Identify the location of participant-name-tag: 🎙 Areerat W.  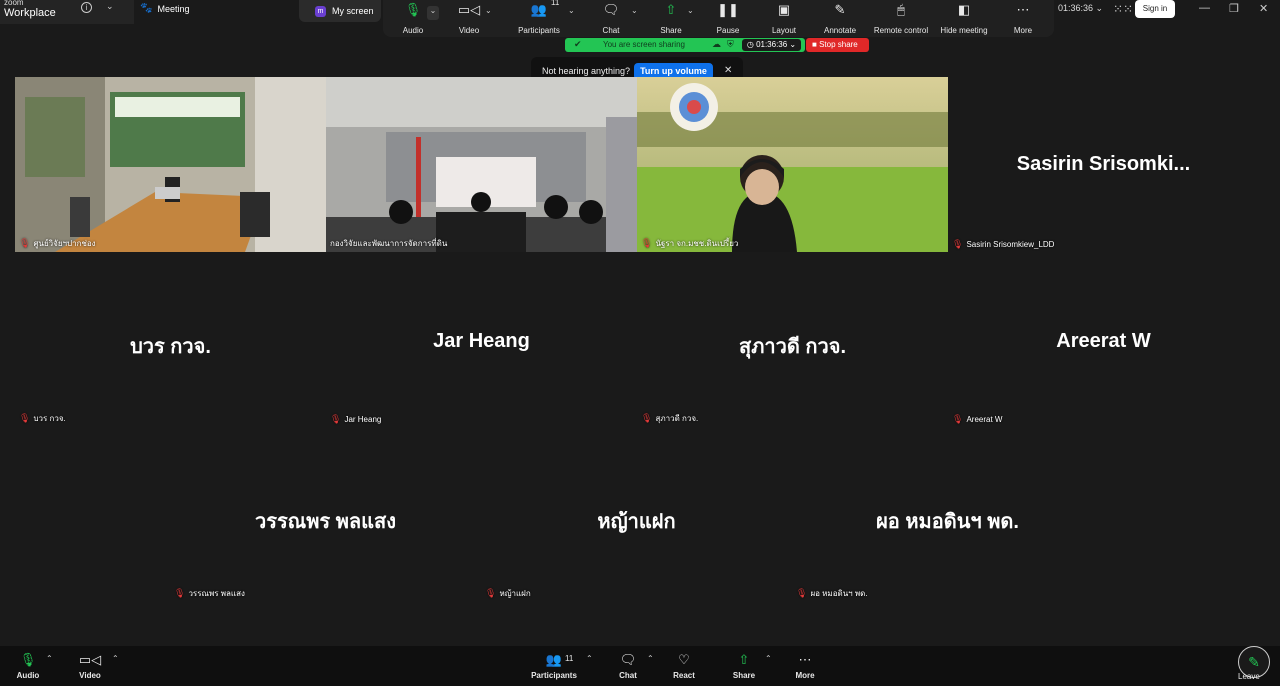
(977, 419).